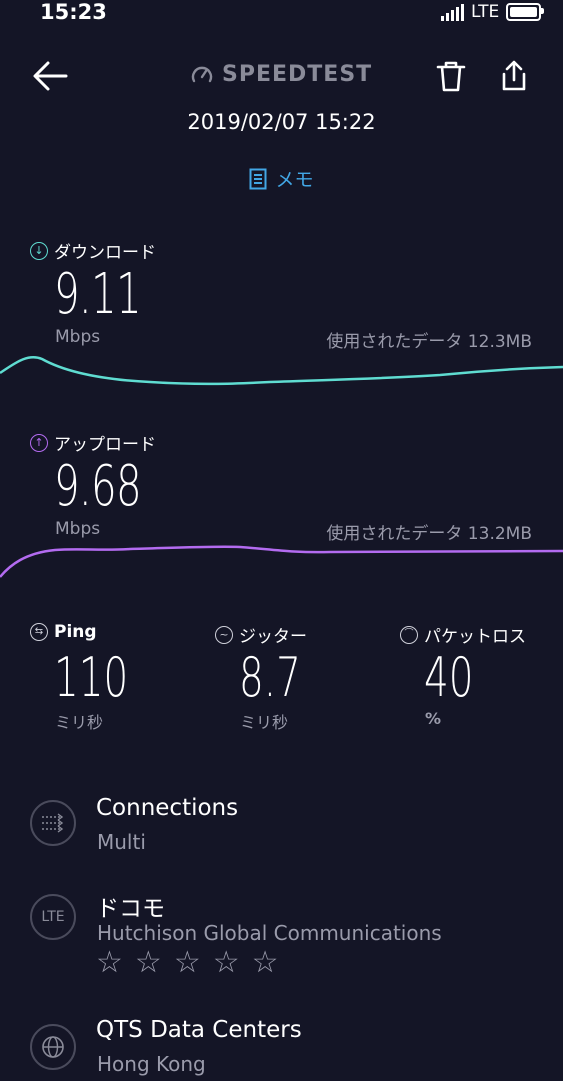 The image size is (563, 1081). Describe the element at coordinates (39, 632) in the screenshot. I see `ping-icon: ⇆` at that location.